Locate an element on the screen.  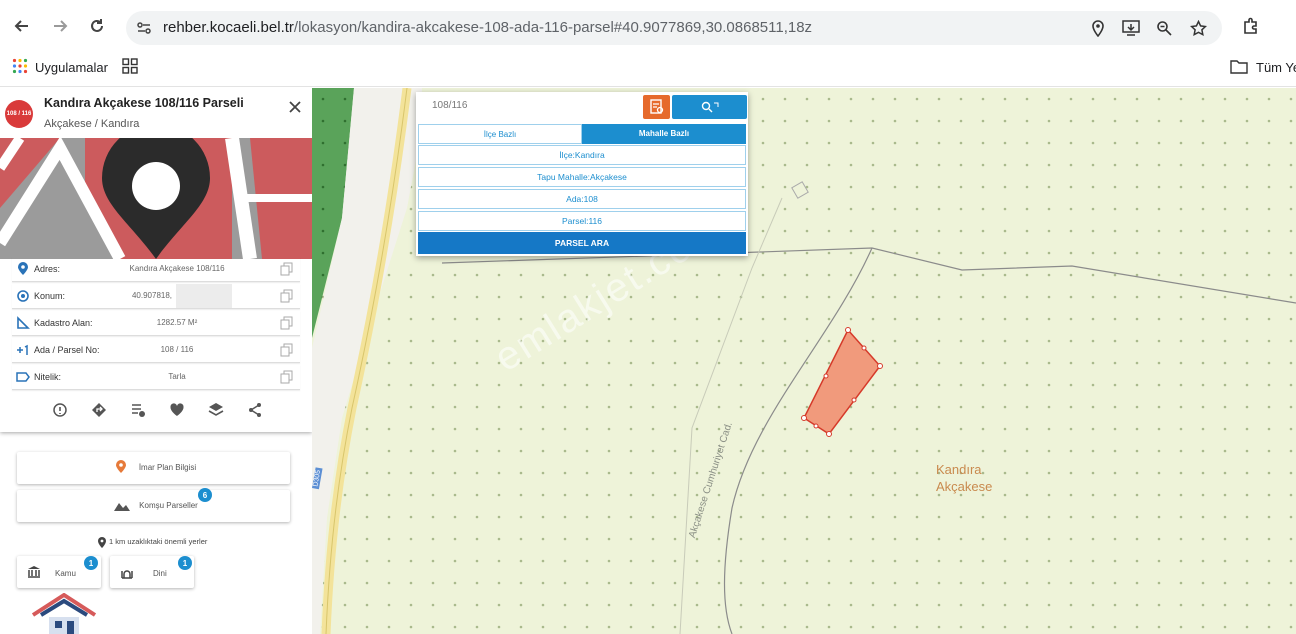
layers-icon is located at coordinates (216, 410).